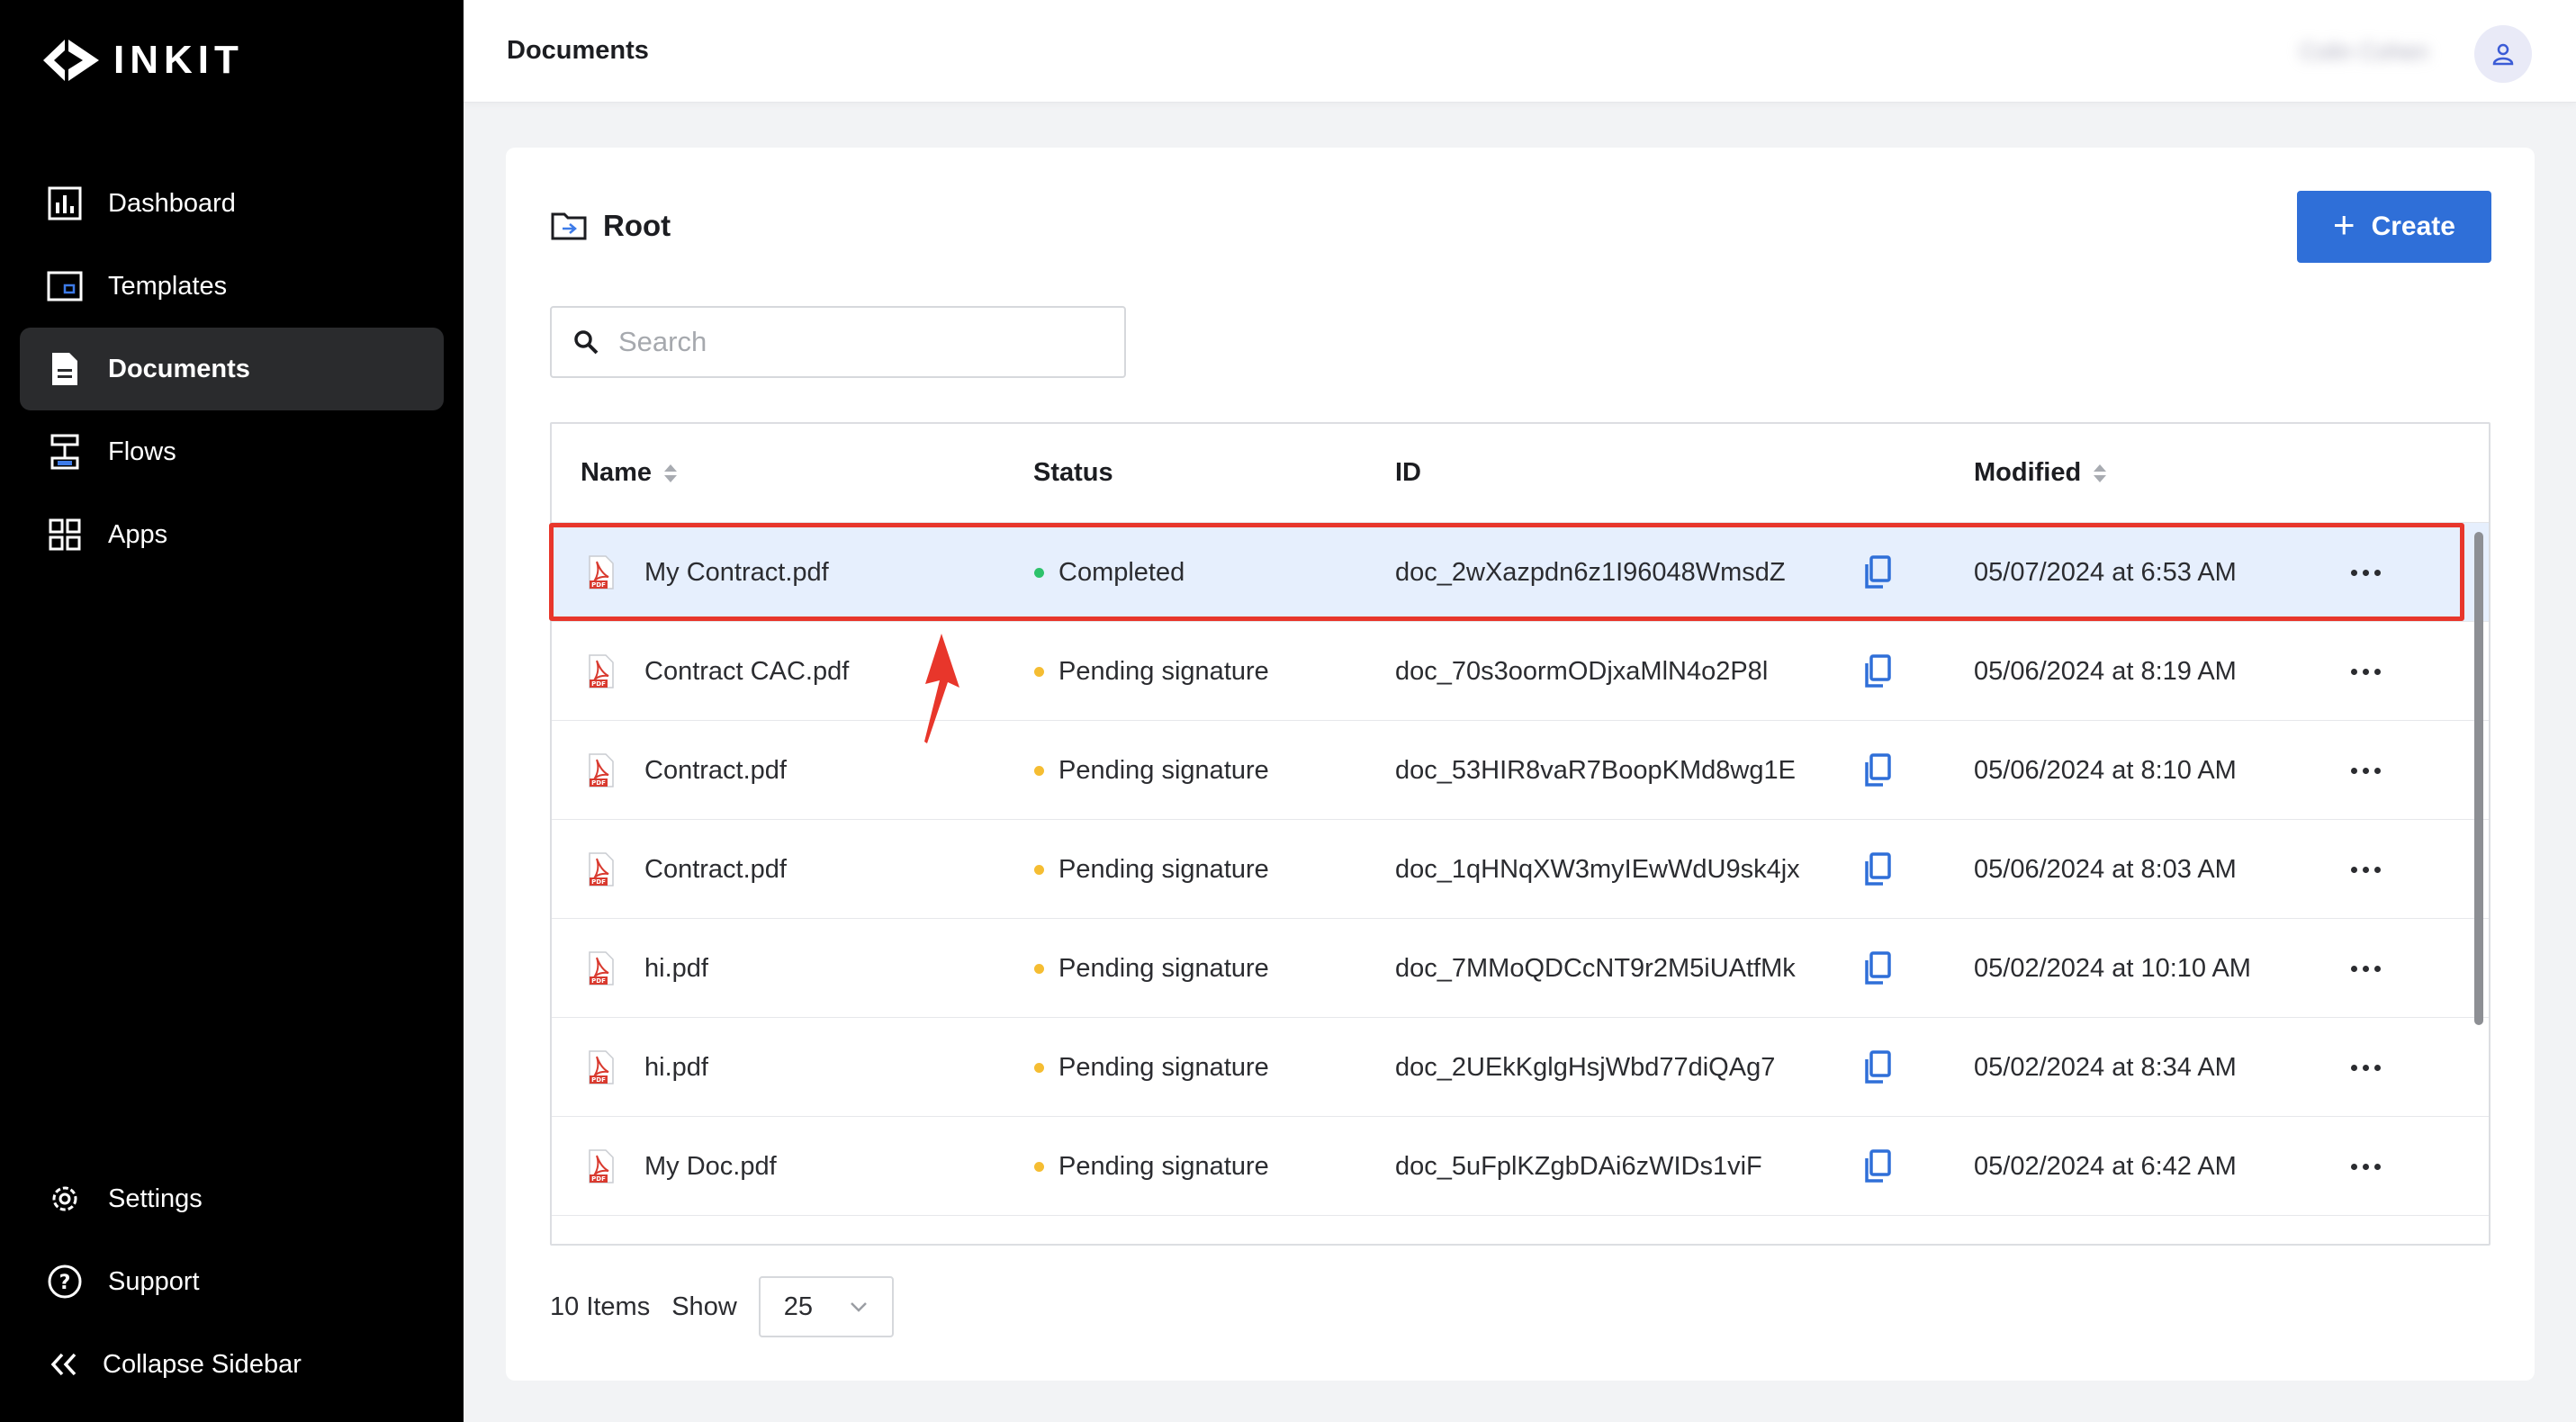 This screenshot has height=1422, width=2576. What do you see at coordinates (155, 1198) in the screenshot?
I see `sidebar-item-label: Settings` at bounding box center [155, 1198].